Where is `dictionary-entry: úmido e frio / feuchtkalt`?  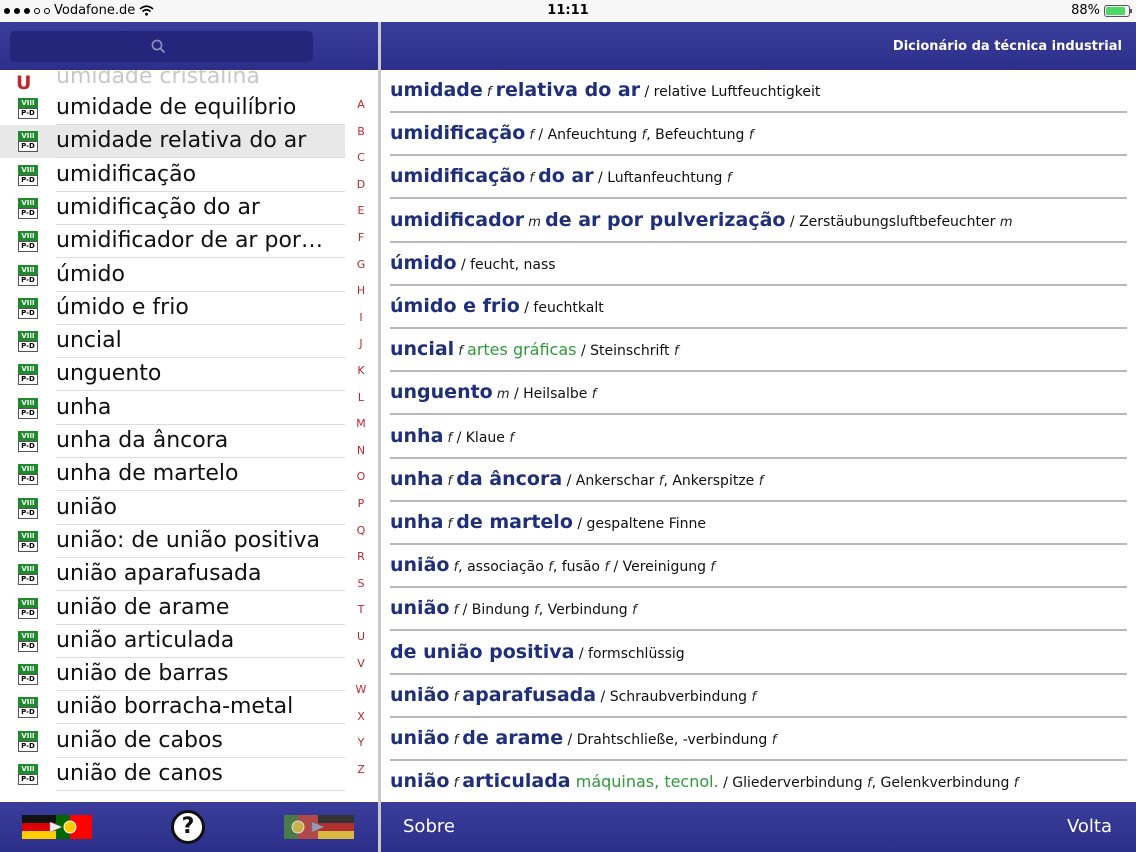
dictionary-entry: úmido e frio / feuchtkalt is located at coordinates (758, 307).